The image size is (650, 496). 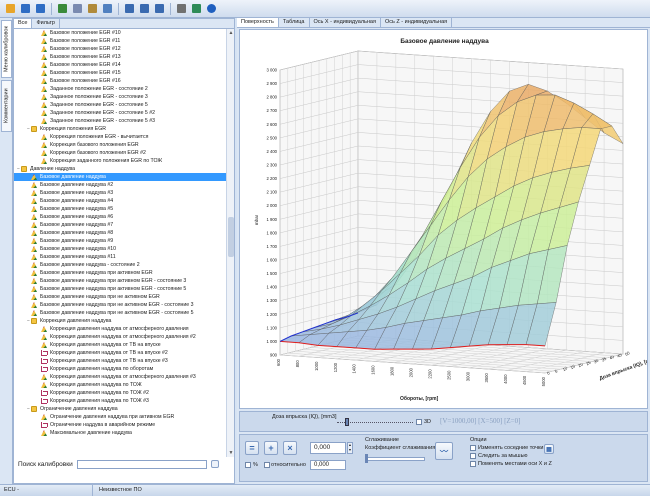 I want to click on tree-scrollbar: ▲ ▼, so click(x=230, y=243).